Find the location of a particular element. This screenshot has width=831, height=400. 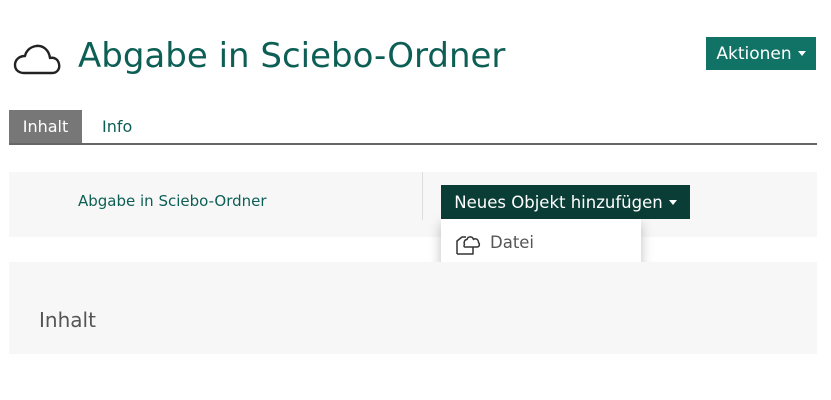

breadcrumb-link: Abgabe in Sciebo-Ordner is located at coordinates (172, 201).